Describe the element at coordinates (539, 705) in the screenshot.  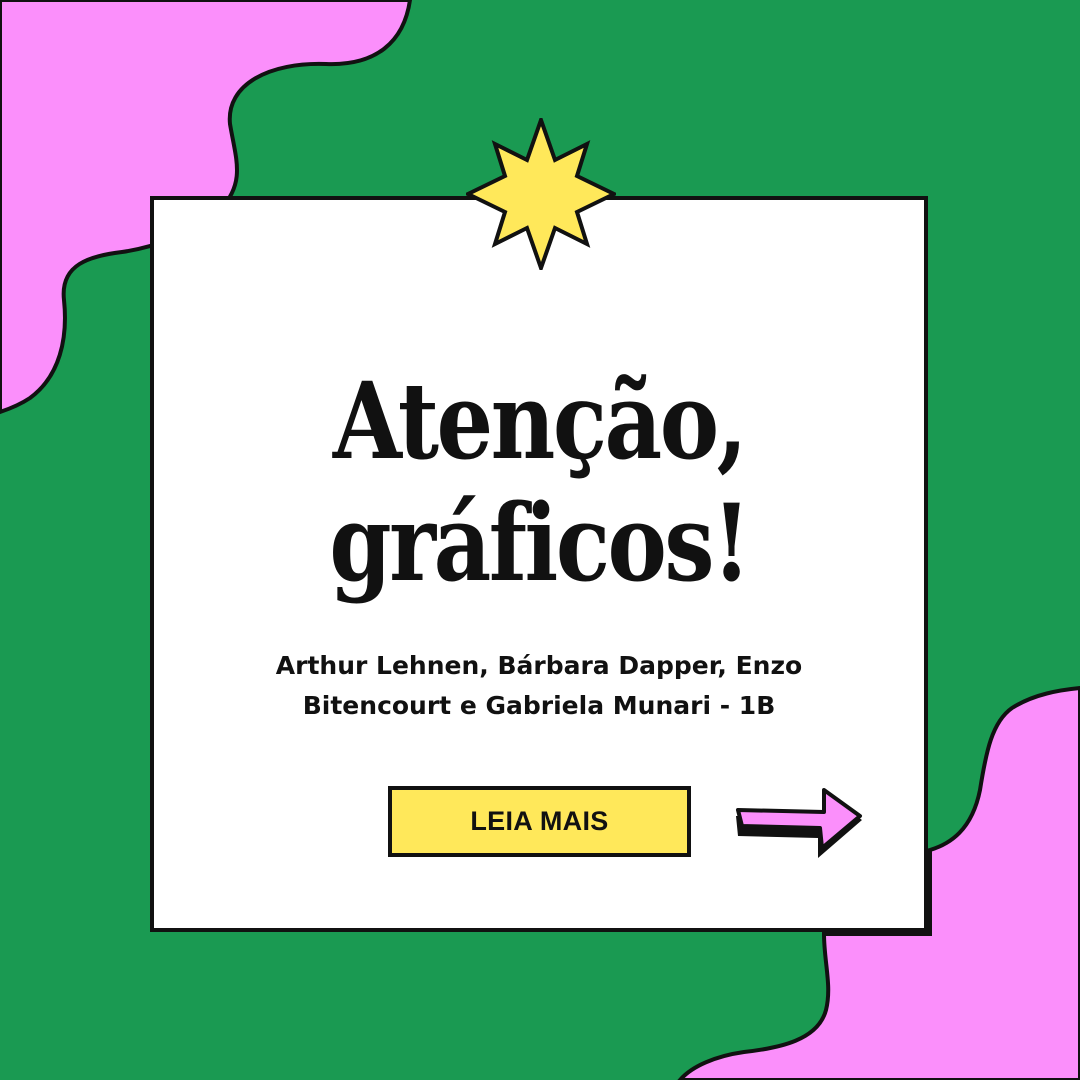
I see `authors-line-2: Bitencourt e Gabriela Munari - 1B` at that location.